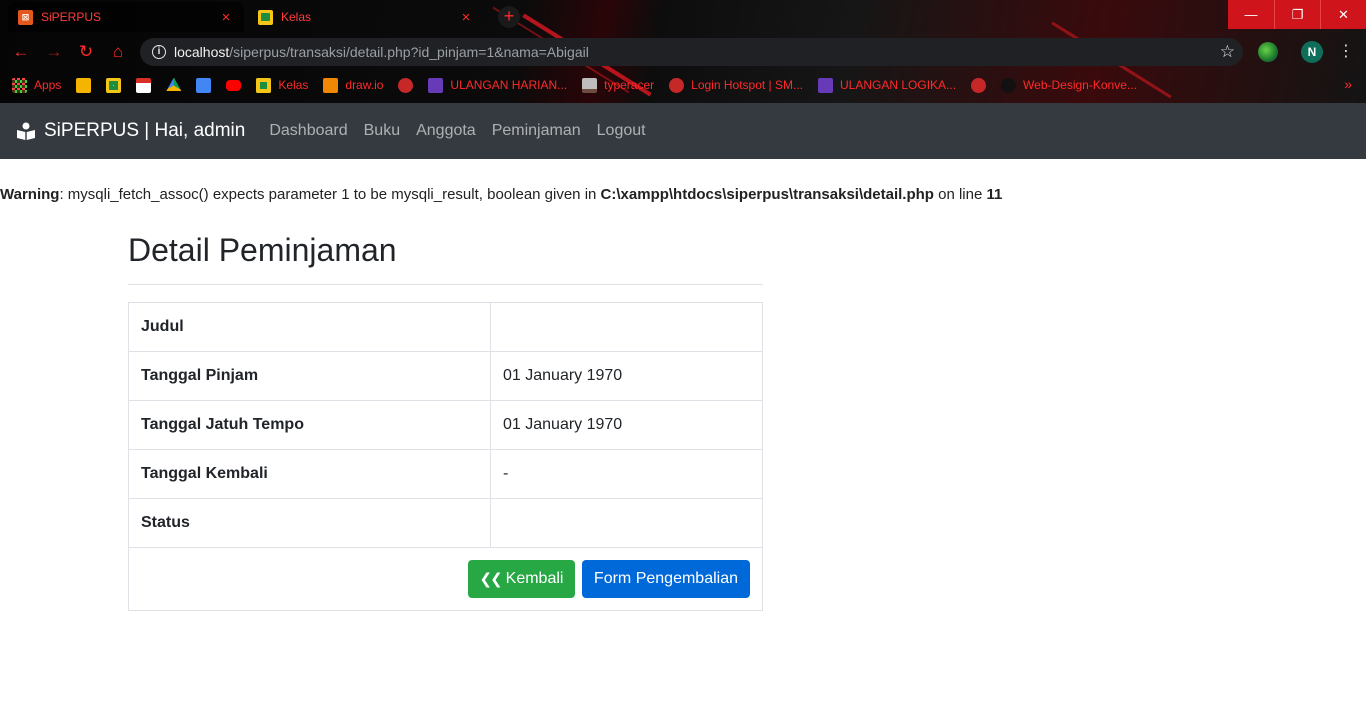  Describe the element at coordinates (1348, 84) in the screenshot. I see `more-bookmarks-icon: »` at that location.